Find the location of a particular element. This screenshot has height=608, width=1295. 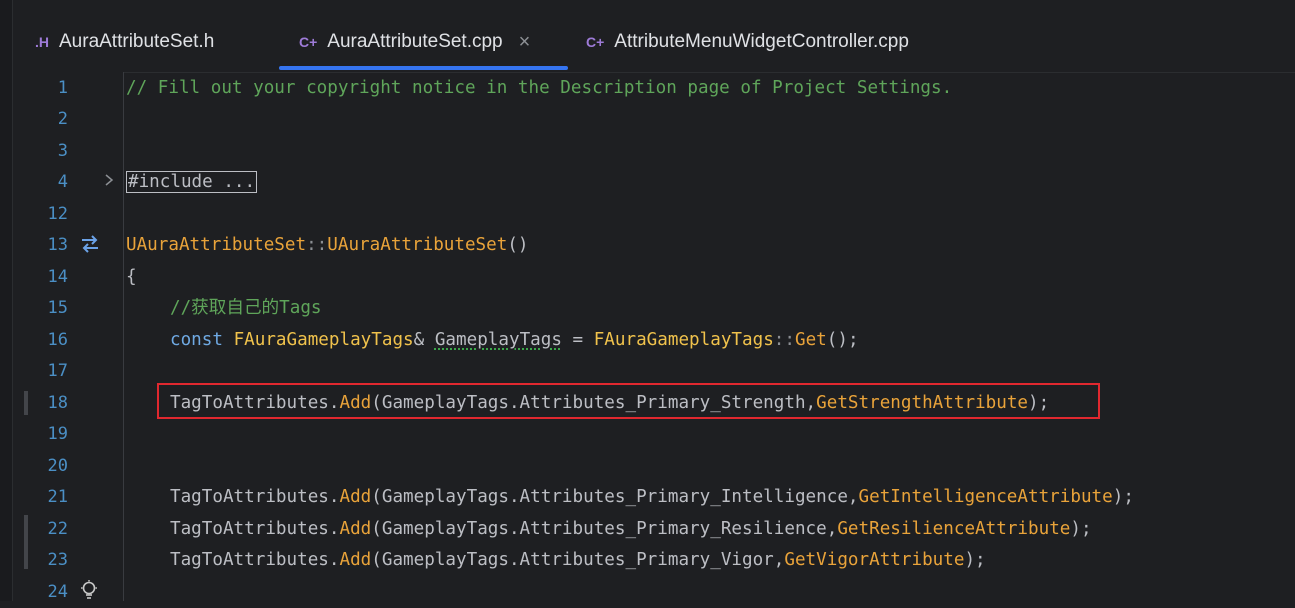

open-brace: { is located at coordinates (131, 277).